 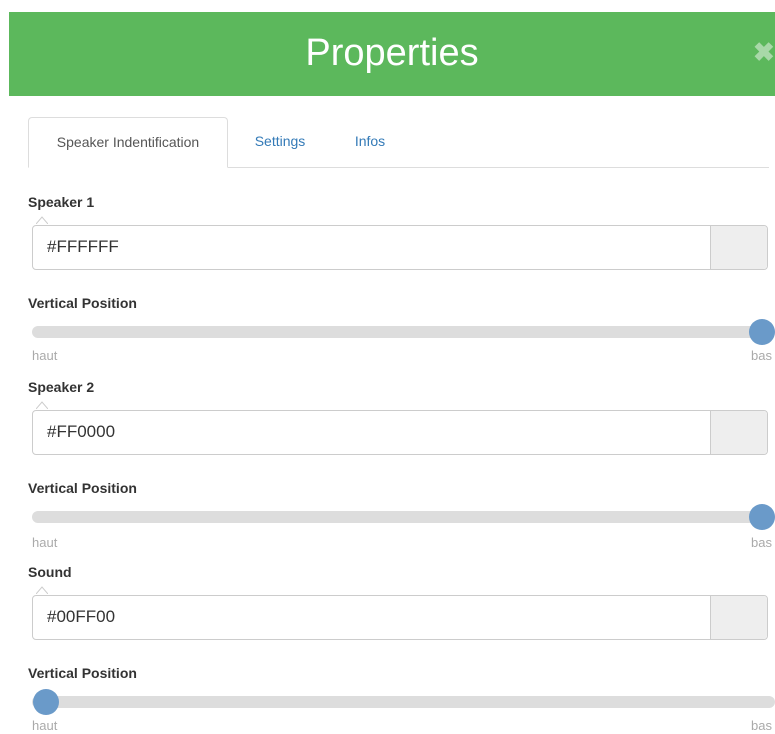 I want to click on dialog-header: Properties ✖, so click(x=392, y=54).